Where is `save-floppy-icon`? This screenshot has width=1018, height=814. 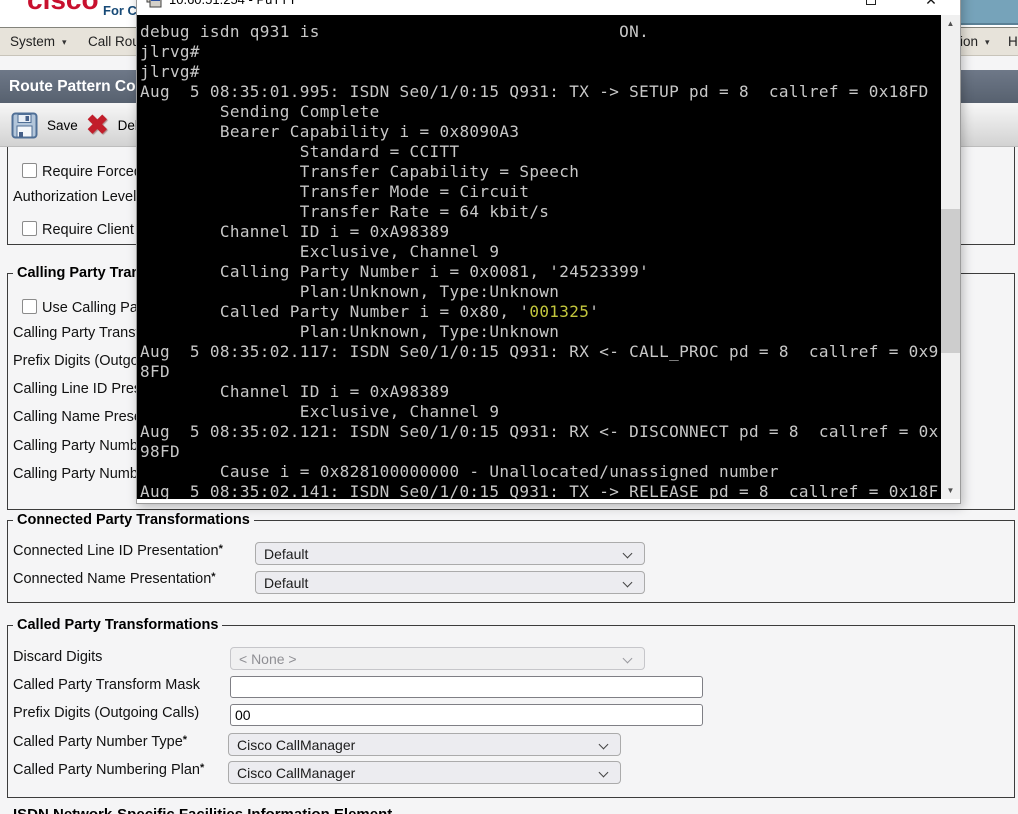
save-floppy-icon is located at coordinates (24, 125).